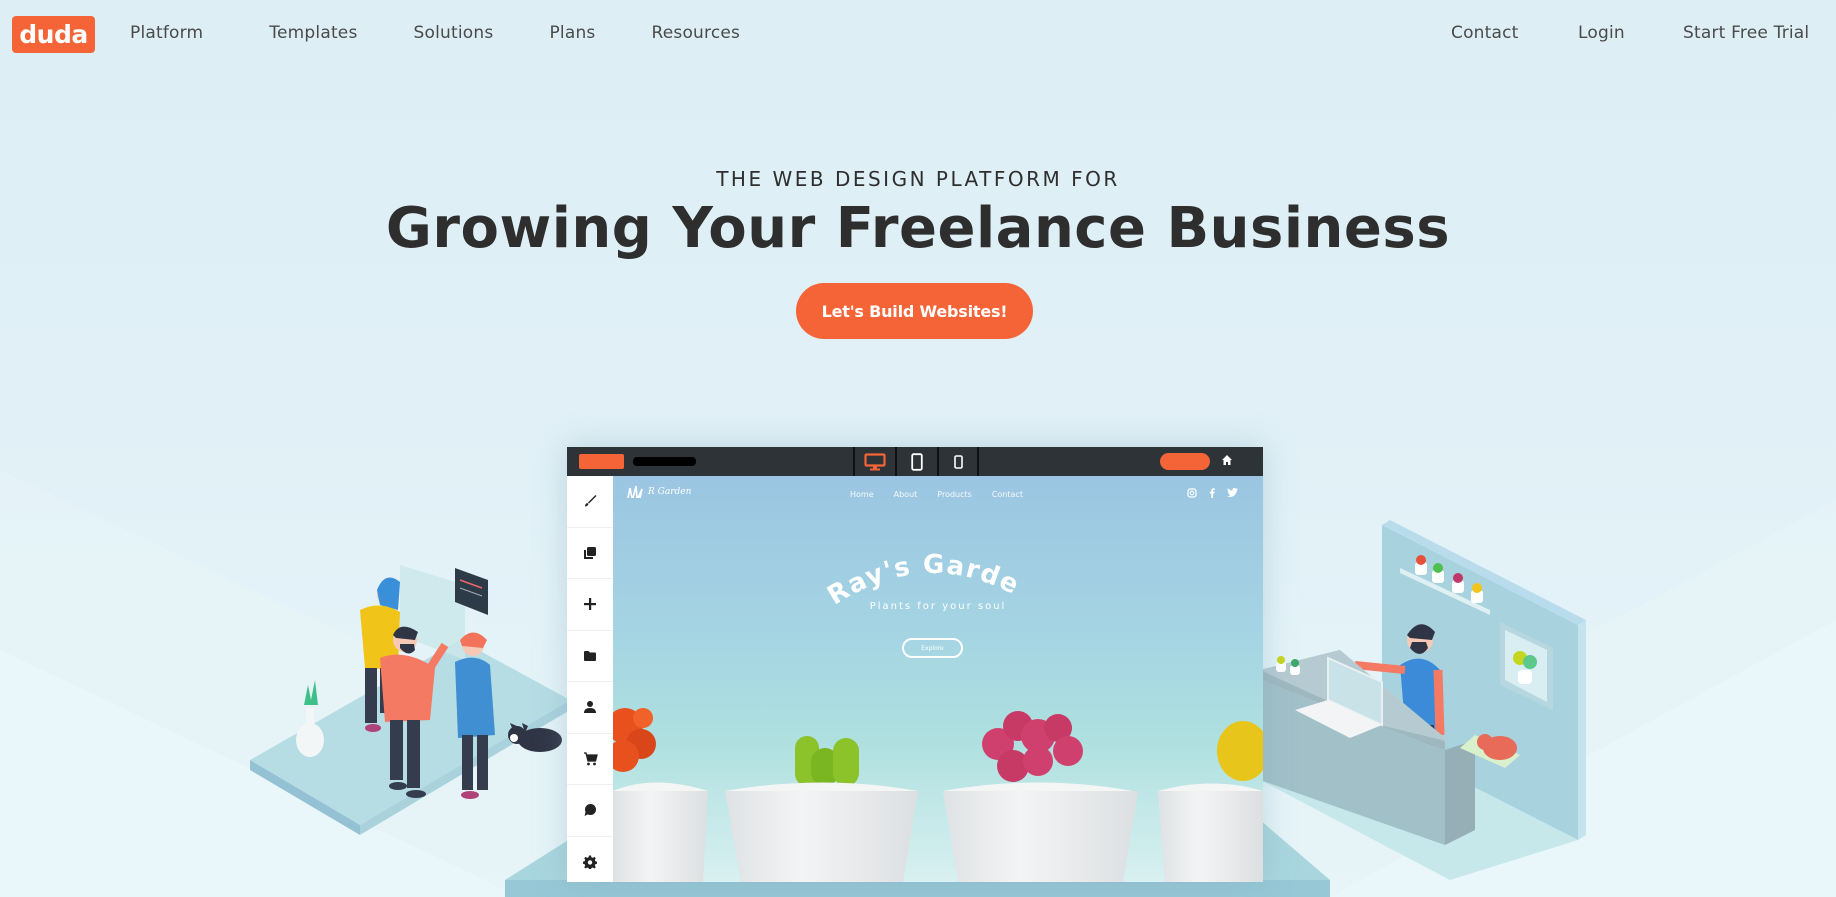 This screenshot has height=897, width=1836. I want to click on home-icon, so click(1227, 460).